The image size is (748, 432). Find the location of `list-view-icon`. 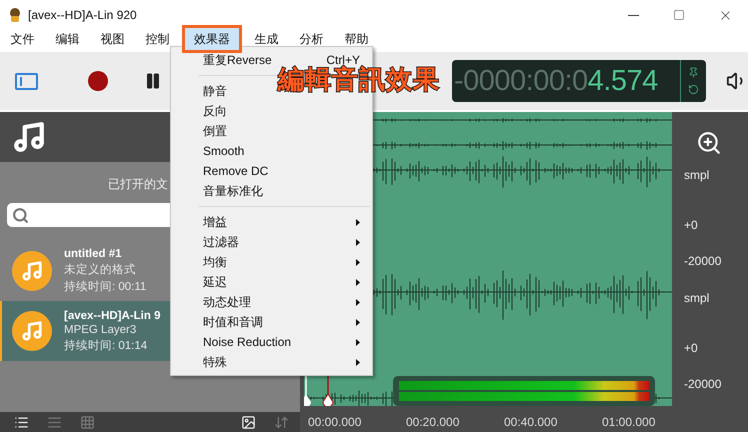

list-view-icon is located at coordinates (21, 422).